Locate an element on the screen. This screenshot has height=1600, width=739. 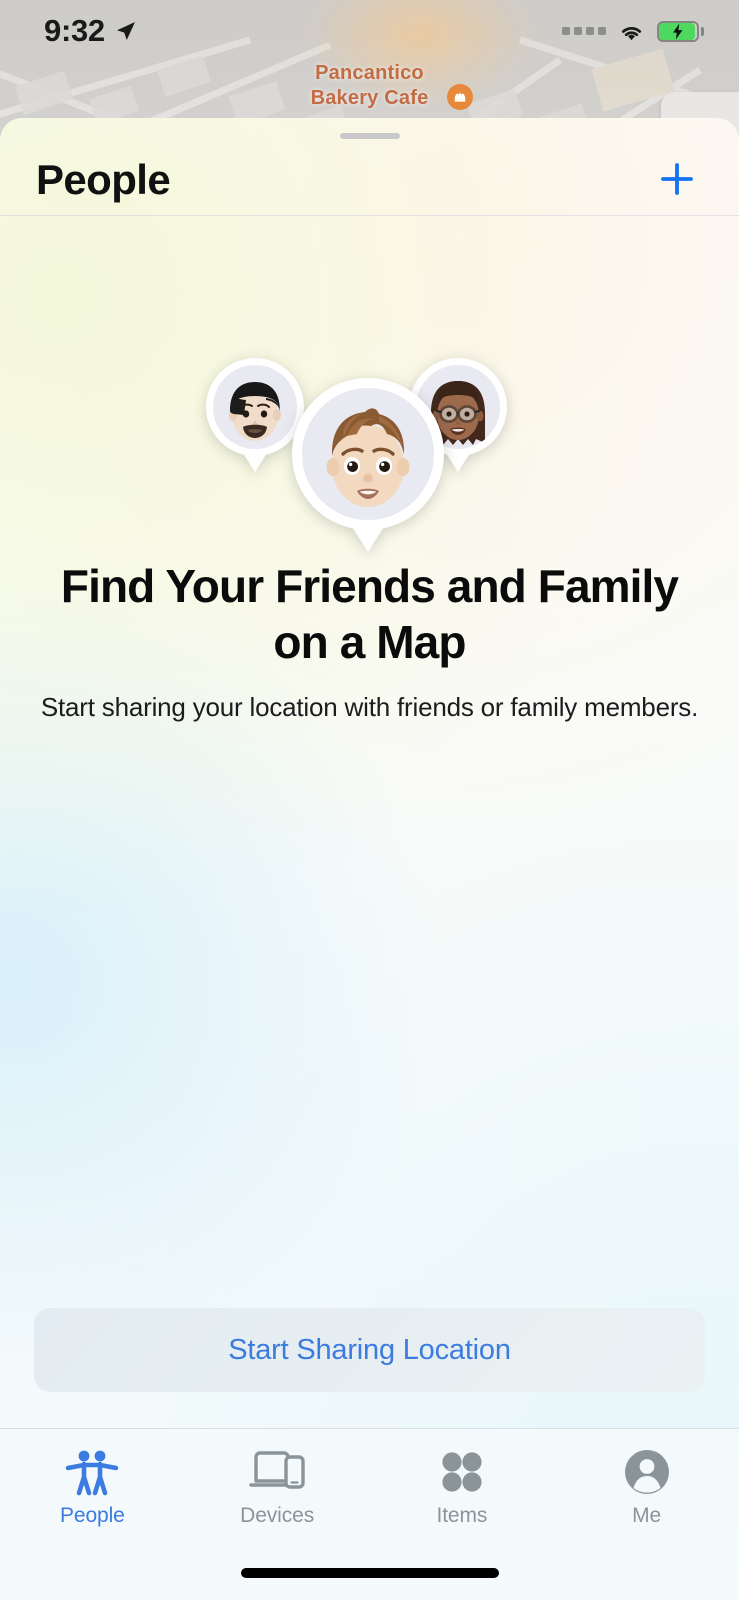
map-poi-label-line1: Pancantico is located at coordinates (369, 73).